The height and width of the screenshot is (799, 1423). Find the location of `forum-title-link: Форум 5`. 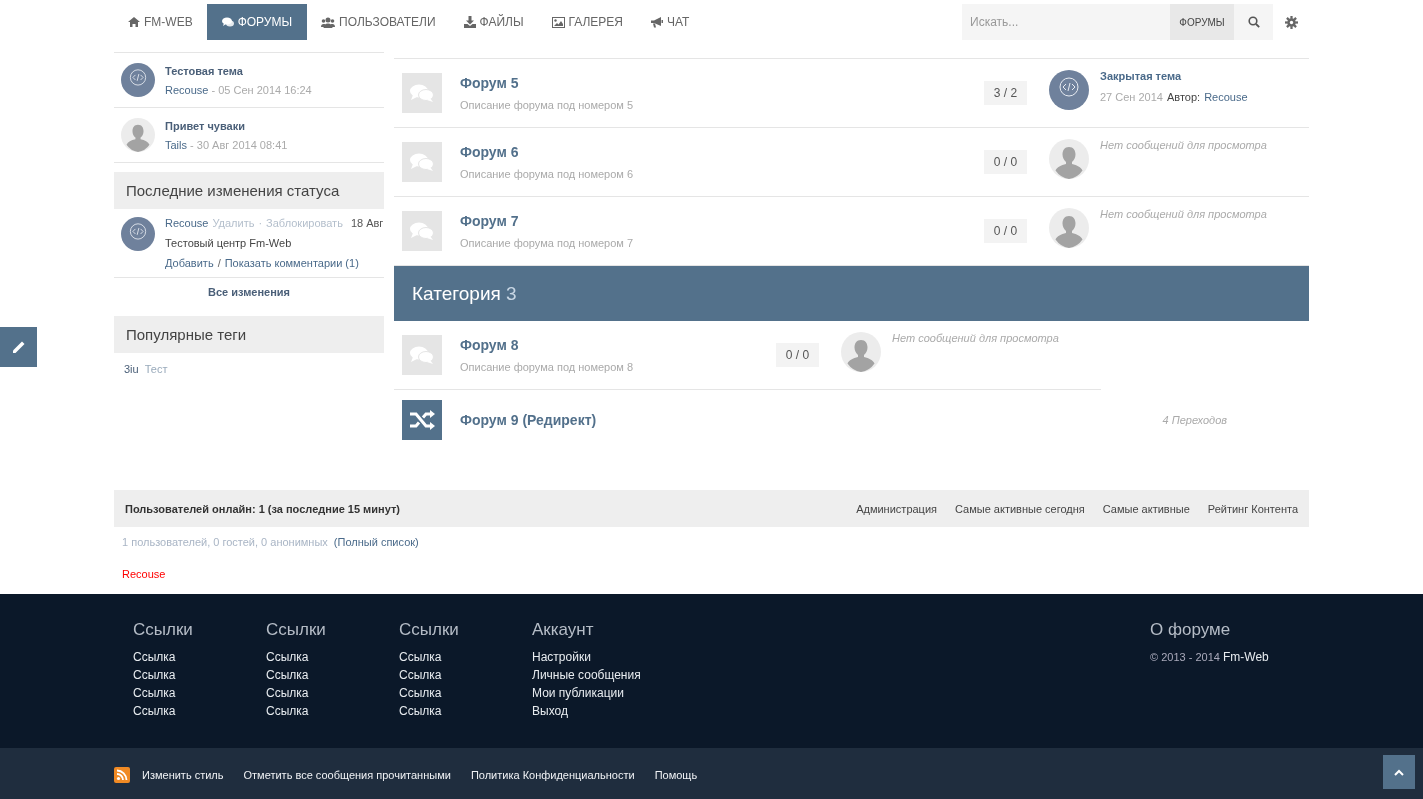

forum-title-link: Форум 5 is located at coordinates (722, 83).